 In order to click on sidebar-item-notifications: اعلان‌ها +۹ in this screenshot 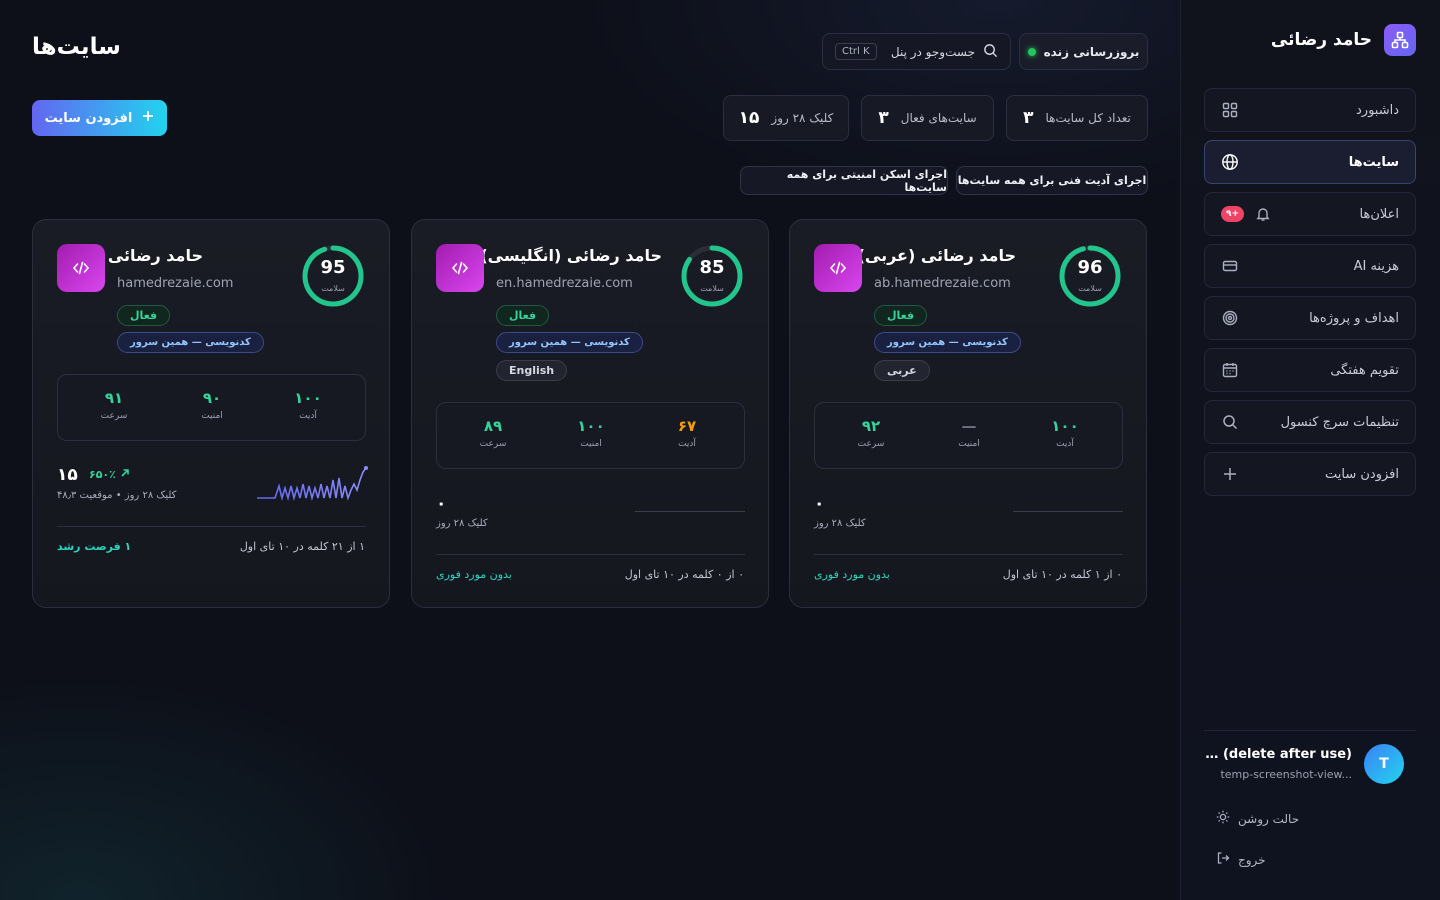, I will do `click(1310, 214)`.